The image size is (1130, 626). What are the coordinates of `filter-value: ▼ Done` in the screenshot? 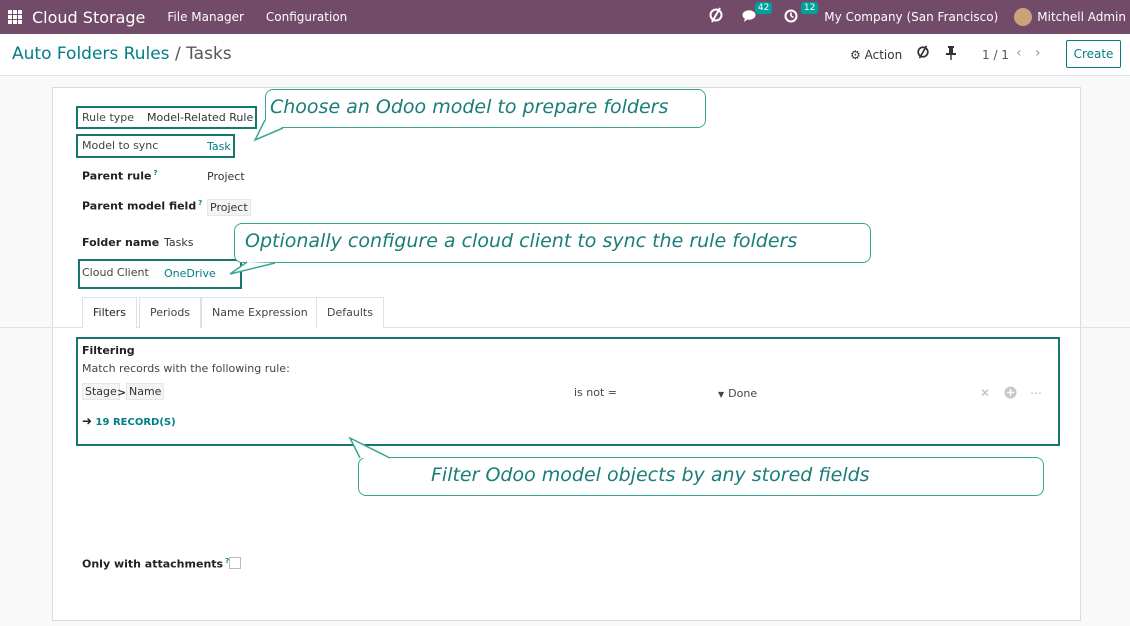 It's located at (737, 393).